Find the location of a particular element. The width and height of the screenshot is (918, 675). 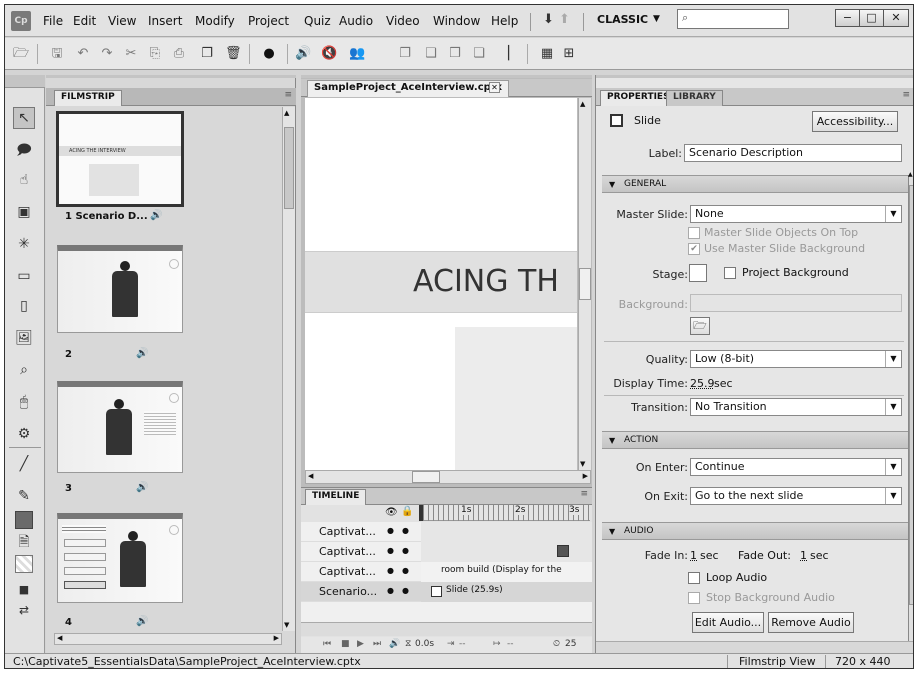

project-background-checkbox is located at coordinates (730, 273).